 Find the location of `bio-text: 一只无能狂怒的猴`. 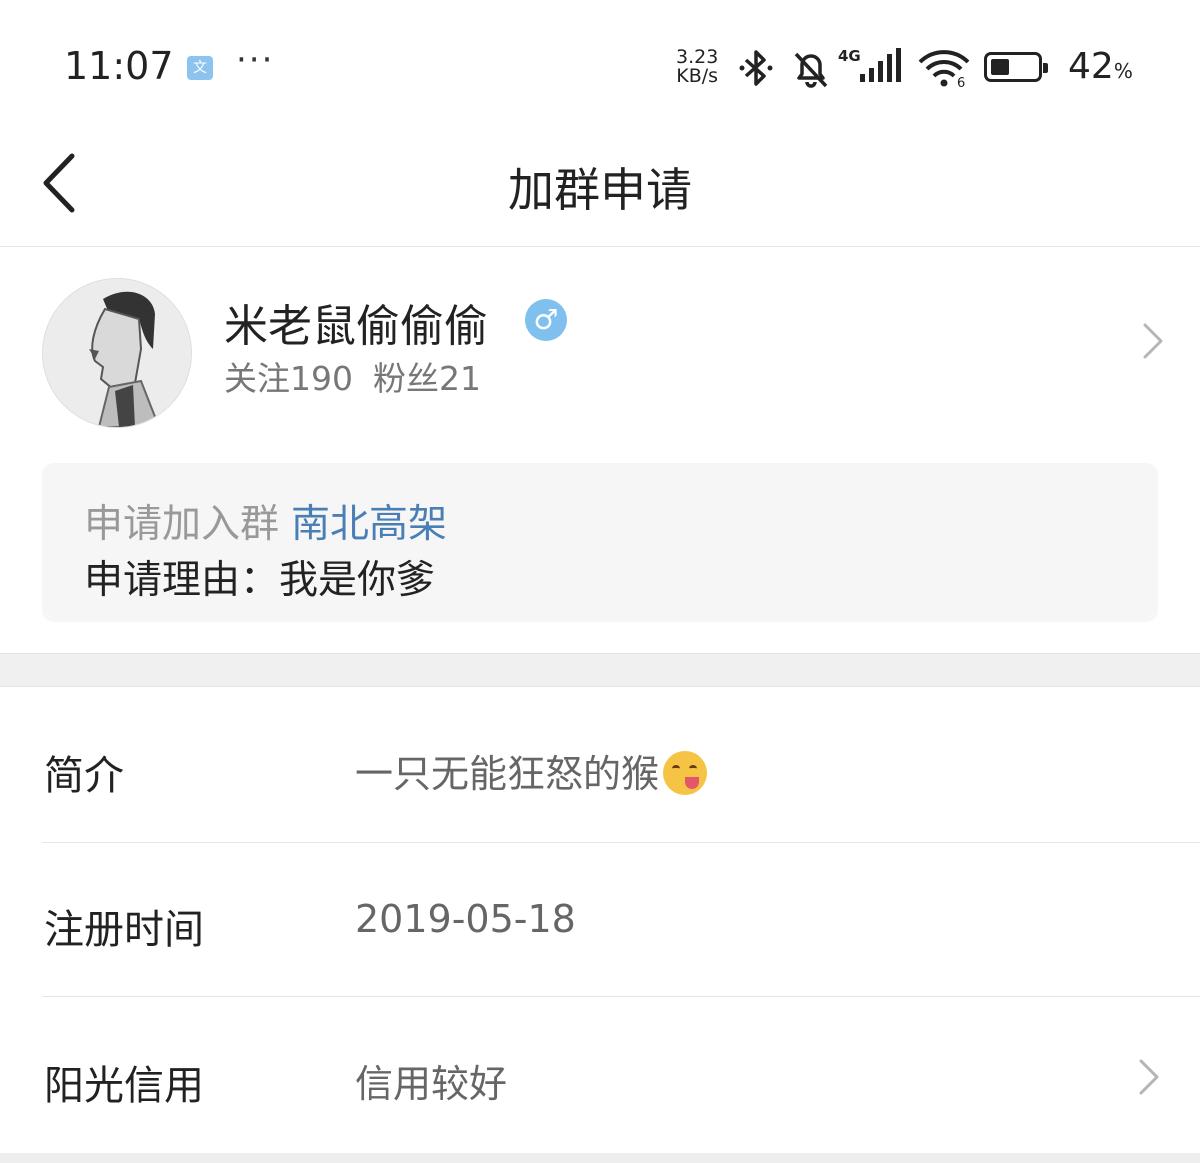

bio-text: 一只无能狂怒的猴 is located at coordinates (507, 774).